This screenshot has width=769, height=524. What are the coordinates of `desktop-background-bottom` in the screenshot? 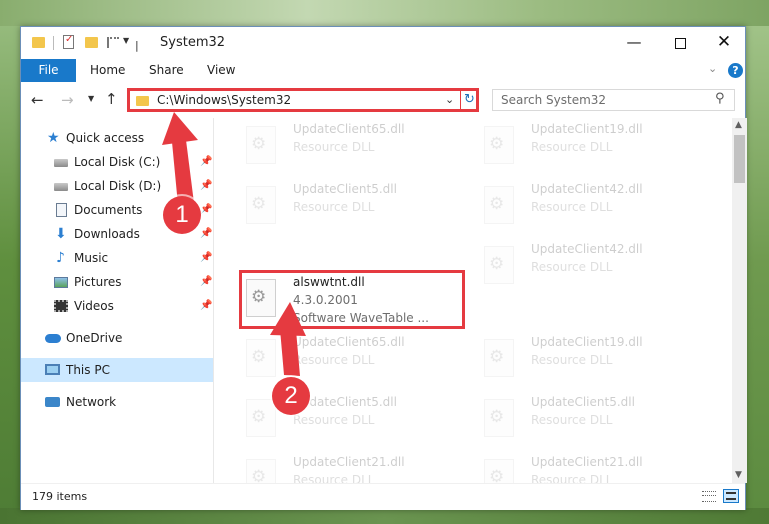 It's located at (384, 516).